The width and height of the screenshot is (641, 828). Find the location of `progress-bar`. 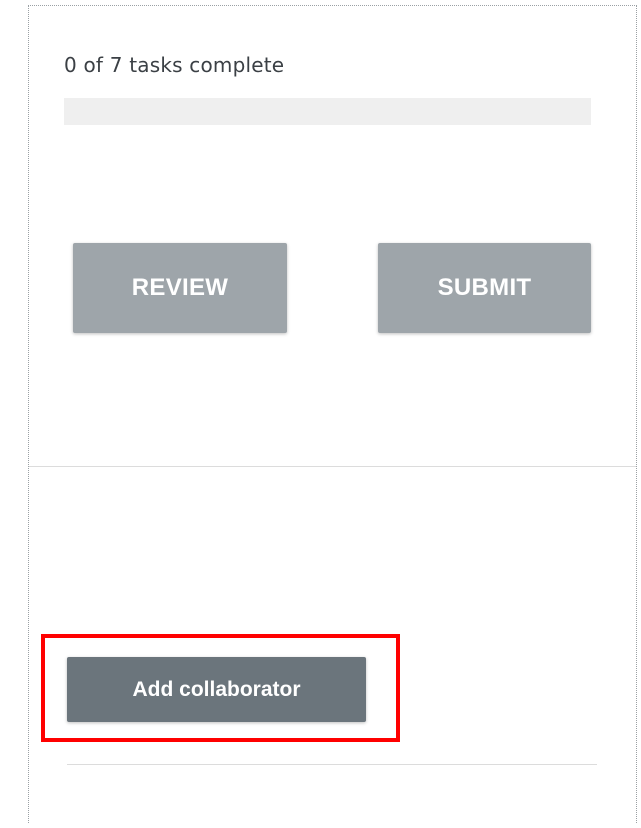

progress-bar is located at coordinates (327, 111).